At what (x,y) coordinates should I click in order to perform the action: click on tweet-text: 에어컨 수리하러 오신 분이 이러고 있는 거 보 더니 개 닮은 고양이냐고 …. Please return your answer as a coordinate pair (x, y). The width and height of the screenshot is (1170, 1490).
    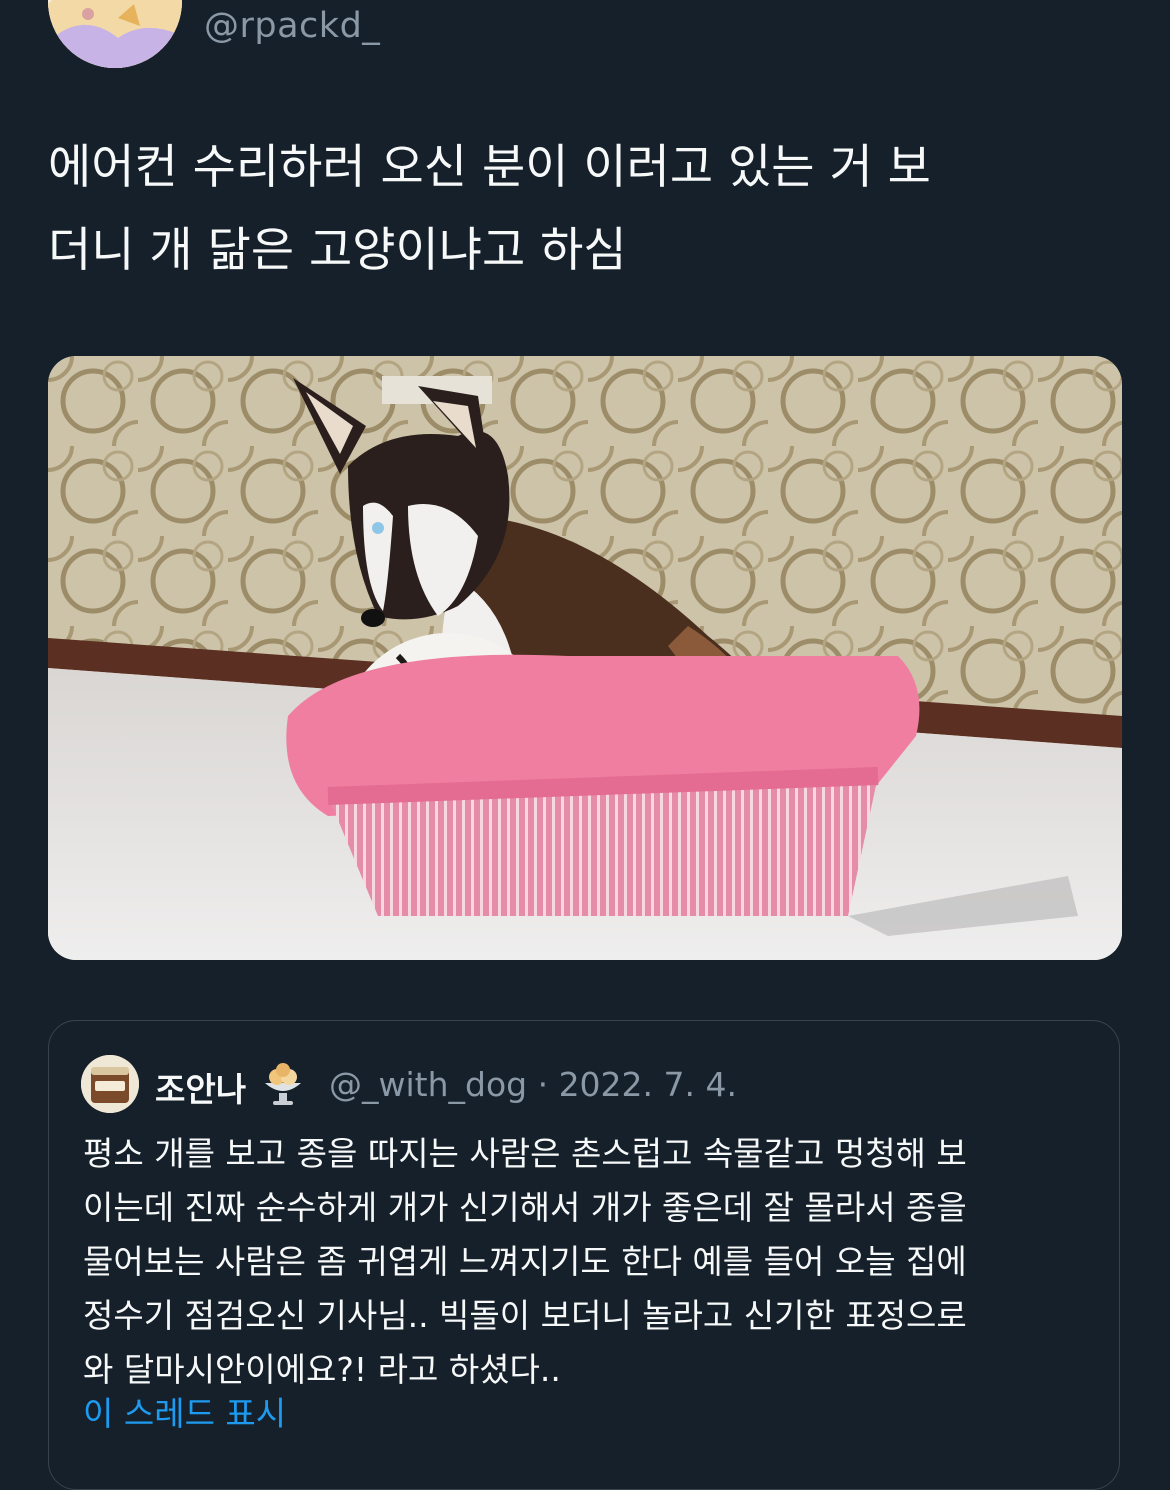
    Looking at the image, I should click on (489, 209).